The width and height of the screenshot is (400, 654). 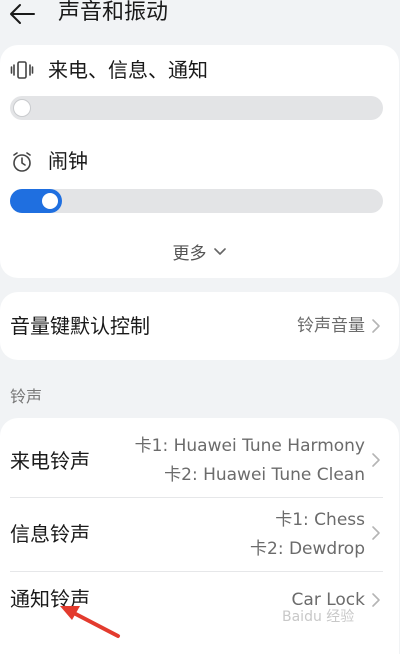 I want to click on ring-volume-label: 来电、信息、通知, so click(x=128, y=70).